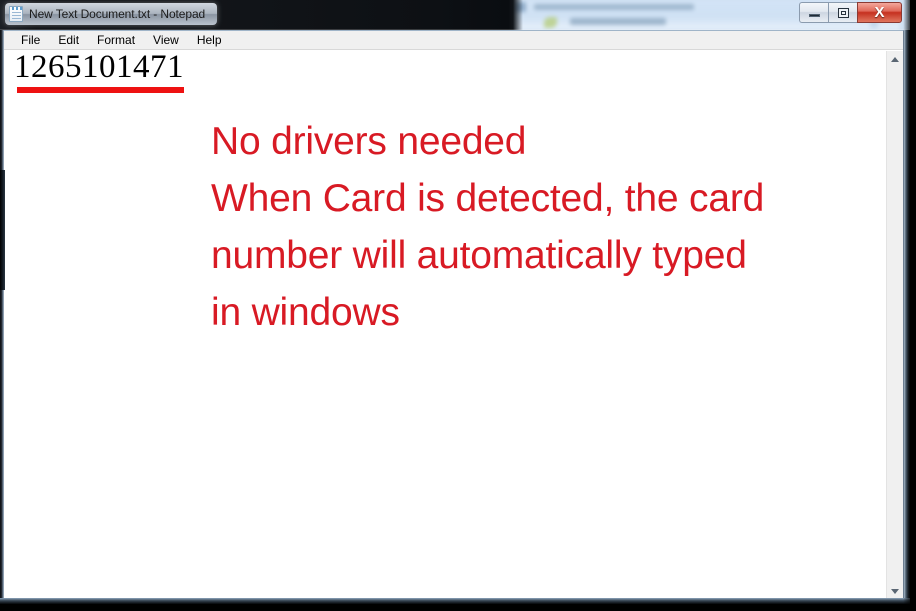 The image size is (916, 611). I want to click on window-controls: X, so click(850, 12).